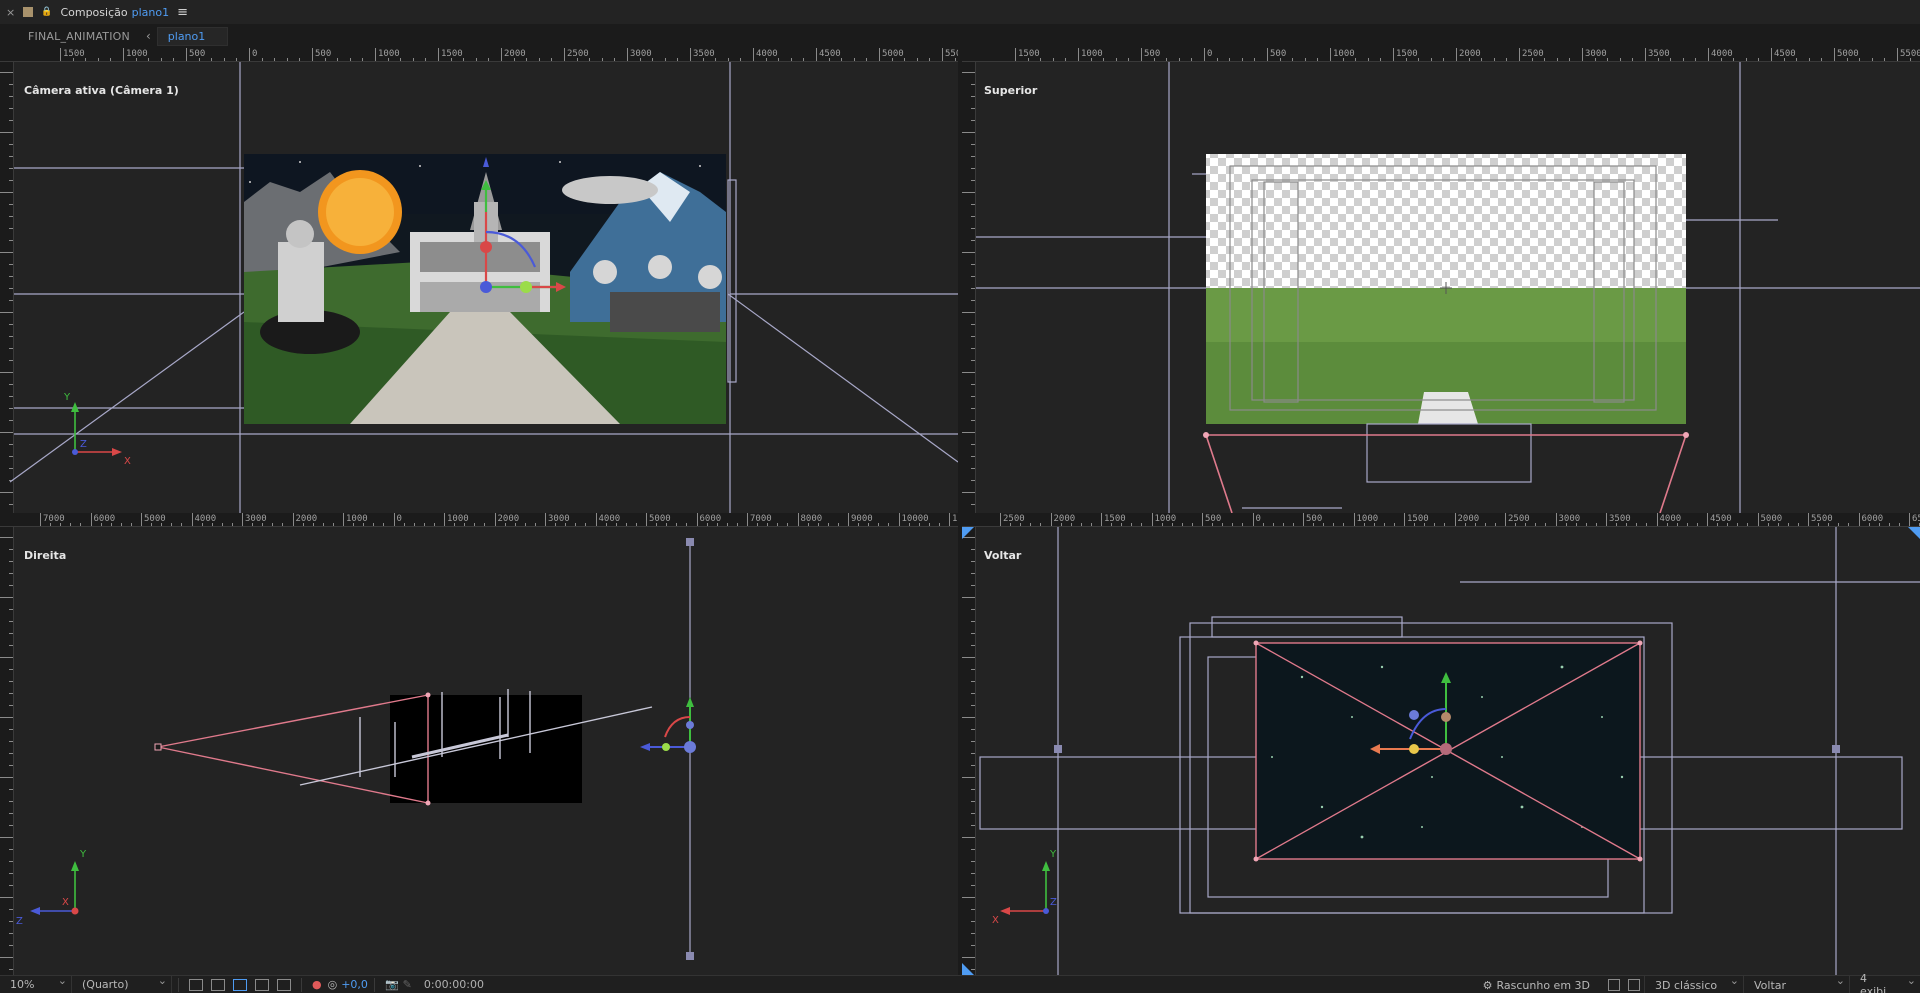  I want to click on fast-preview-icon, so click(196, 984).